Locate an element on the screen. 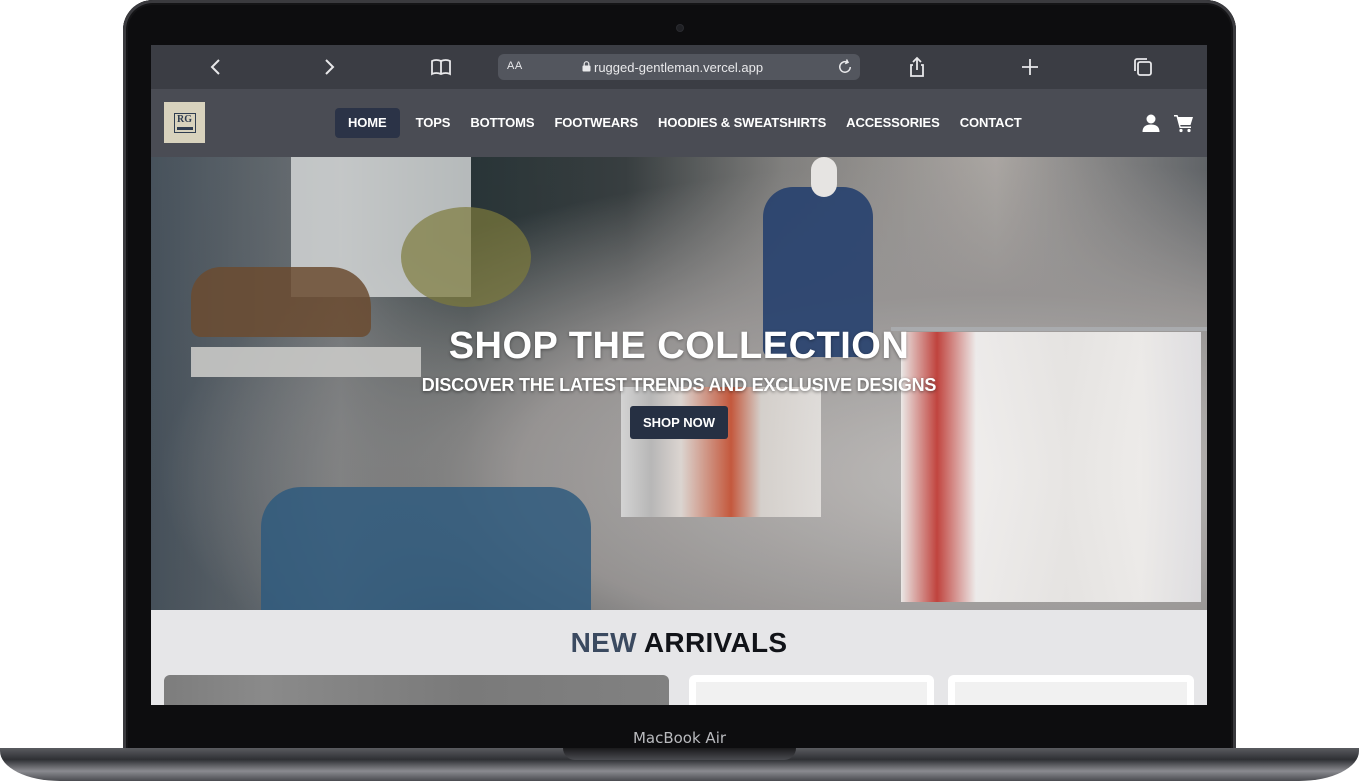  cart-icon is located at coordinates (1184, 123).